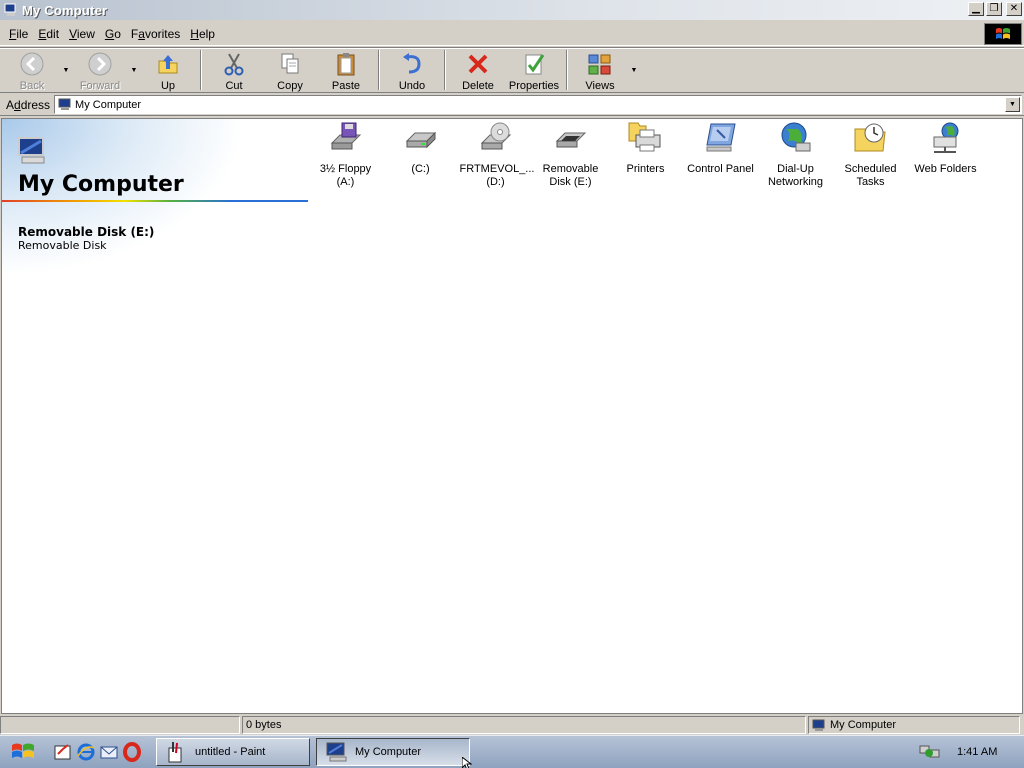  I want to click on selected-item-type: Removable Disk, so click(62, 245).